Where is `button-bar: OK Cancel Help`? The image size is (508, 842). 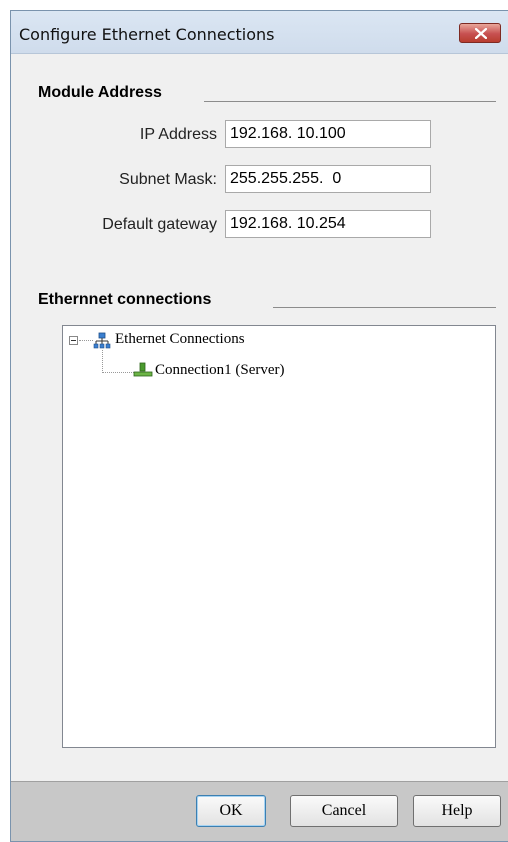 button-bar: OK Cancel Help is located at coordinates (259, 811).